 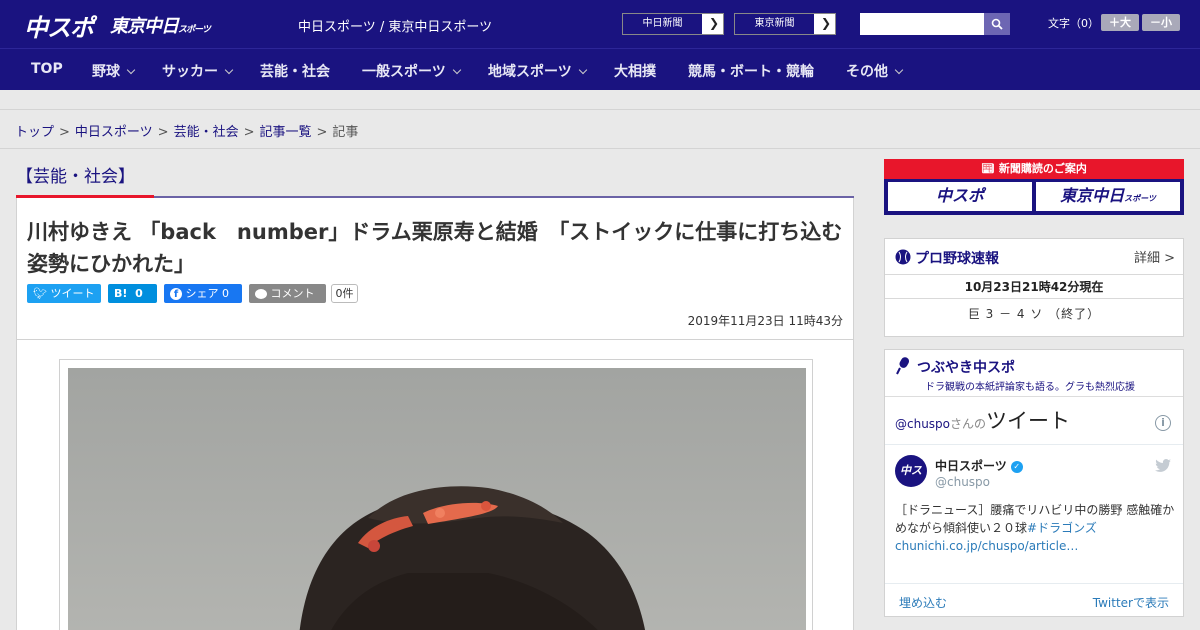 What do you see at coordinates (1161, 22) in the screenshot?
I see `text-size-down-button: －小` at bounding box center [1161, 22].